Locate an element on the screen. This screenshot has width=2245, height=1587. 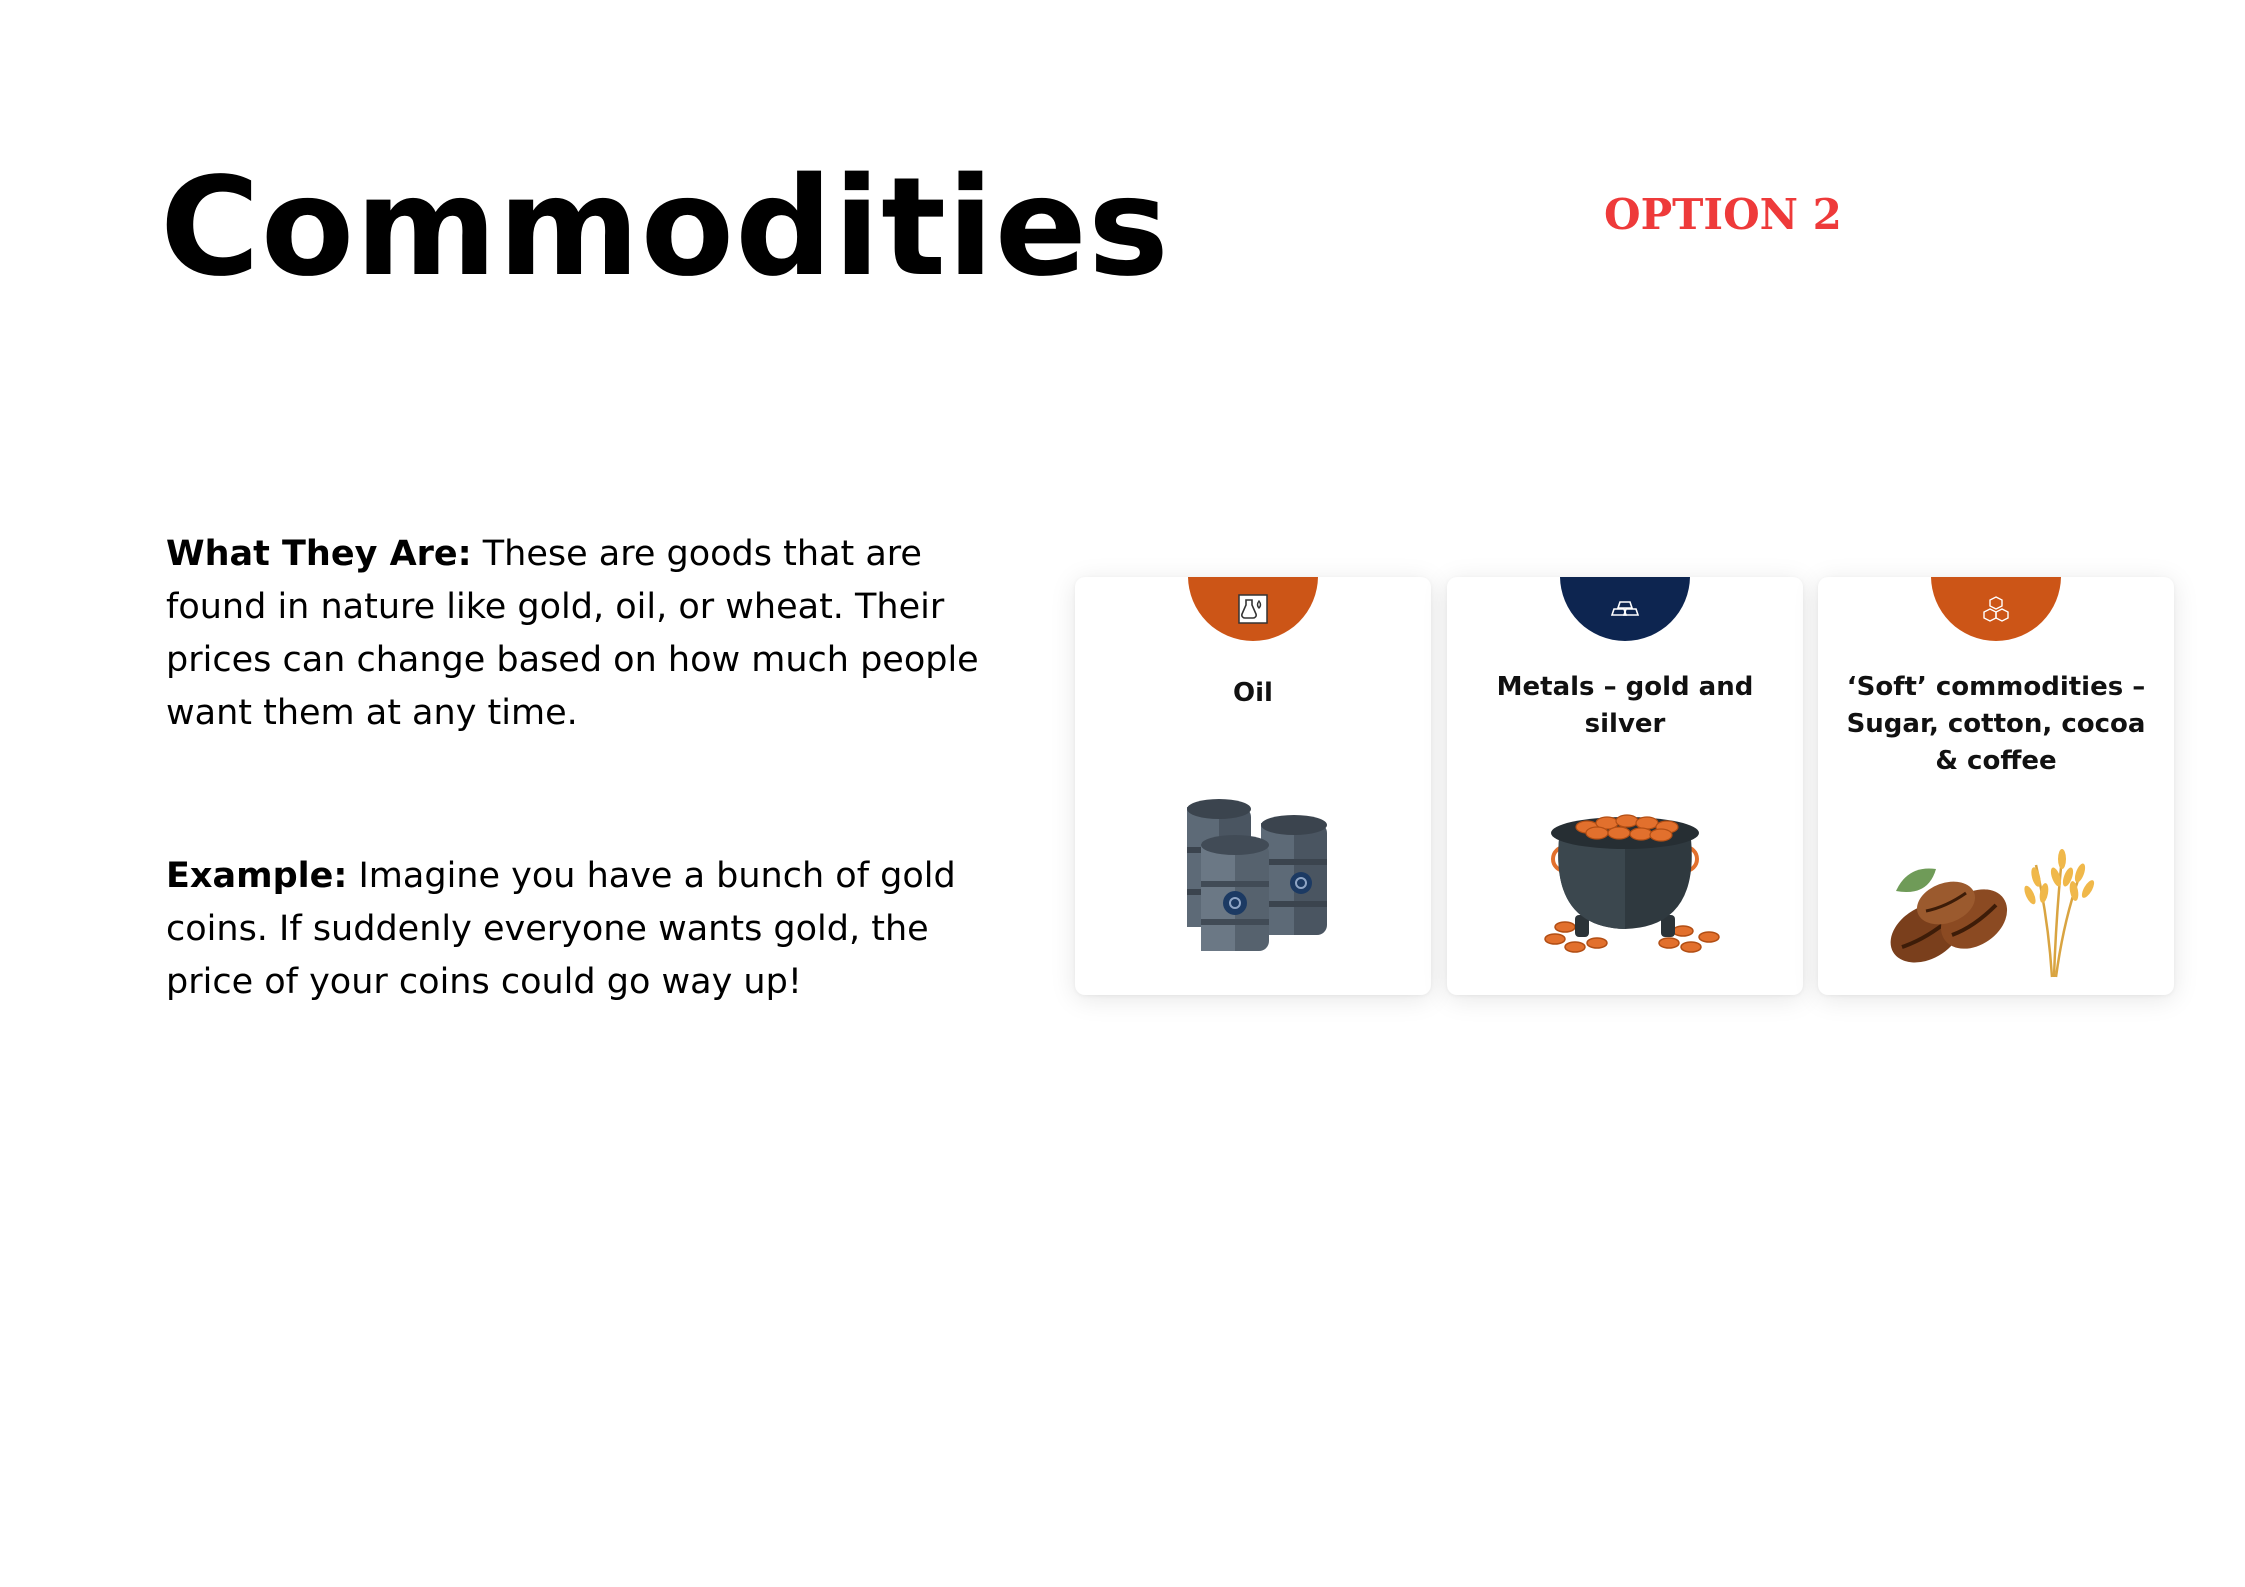
example-label: Example: is located at coordinates (257, 876).